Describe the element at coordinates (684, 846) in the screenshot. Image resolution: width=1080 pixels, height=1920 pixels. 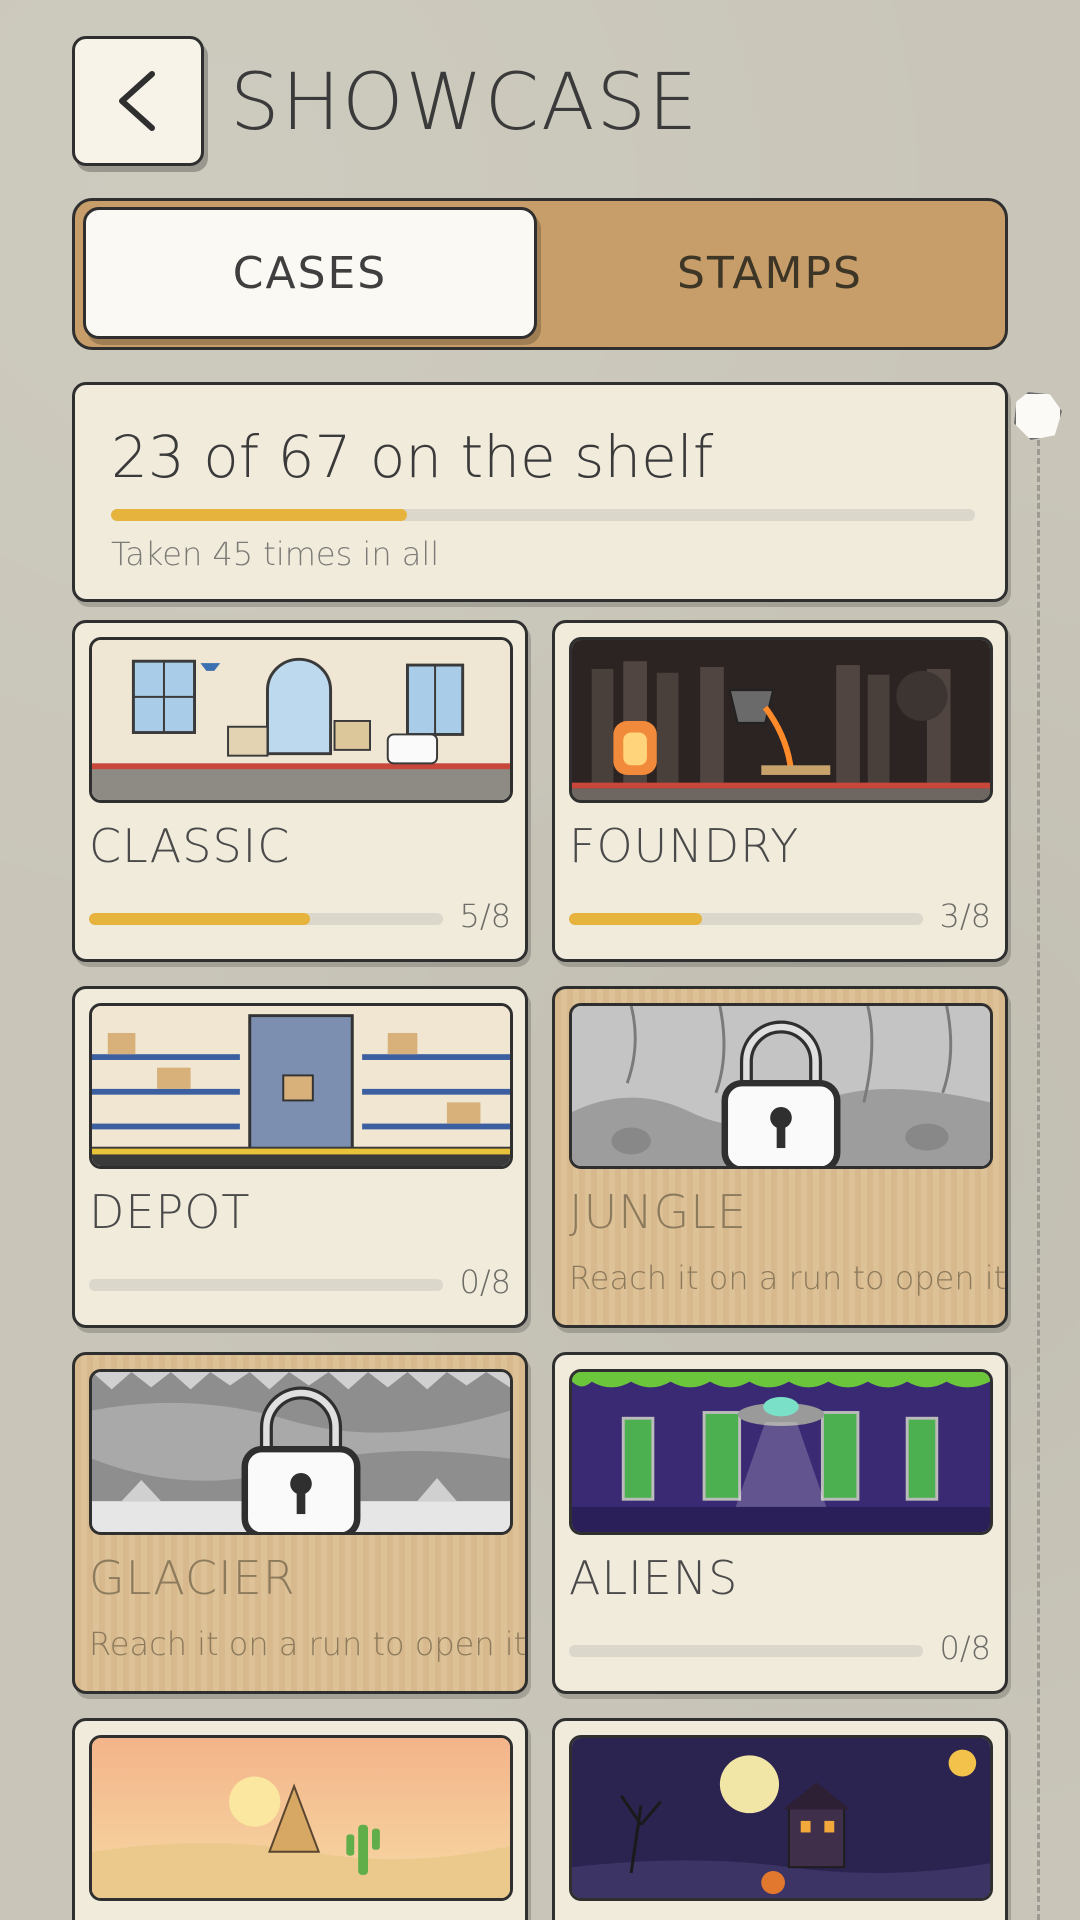
I see `case-title: FOUNDRY` at that location.